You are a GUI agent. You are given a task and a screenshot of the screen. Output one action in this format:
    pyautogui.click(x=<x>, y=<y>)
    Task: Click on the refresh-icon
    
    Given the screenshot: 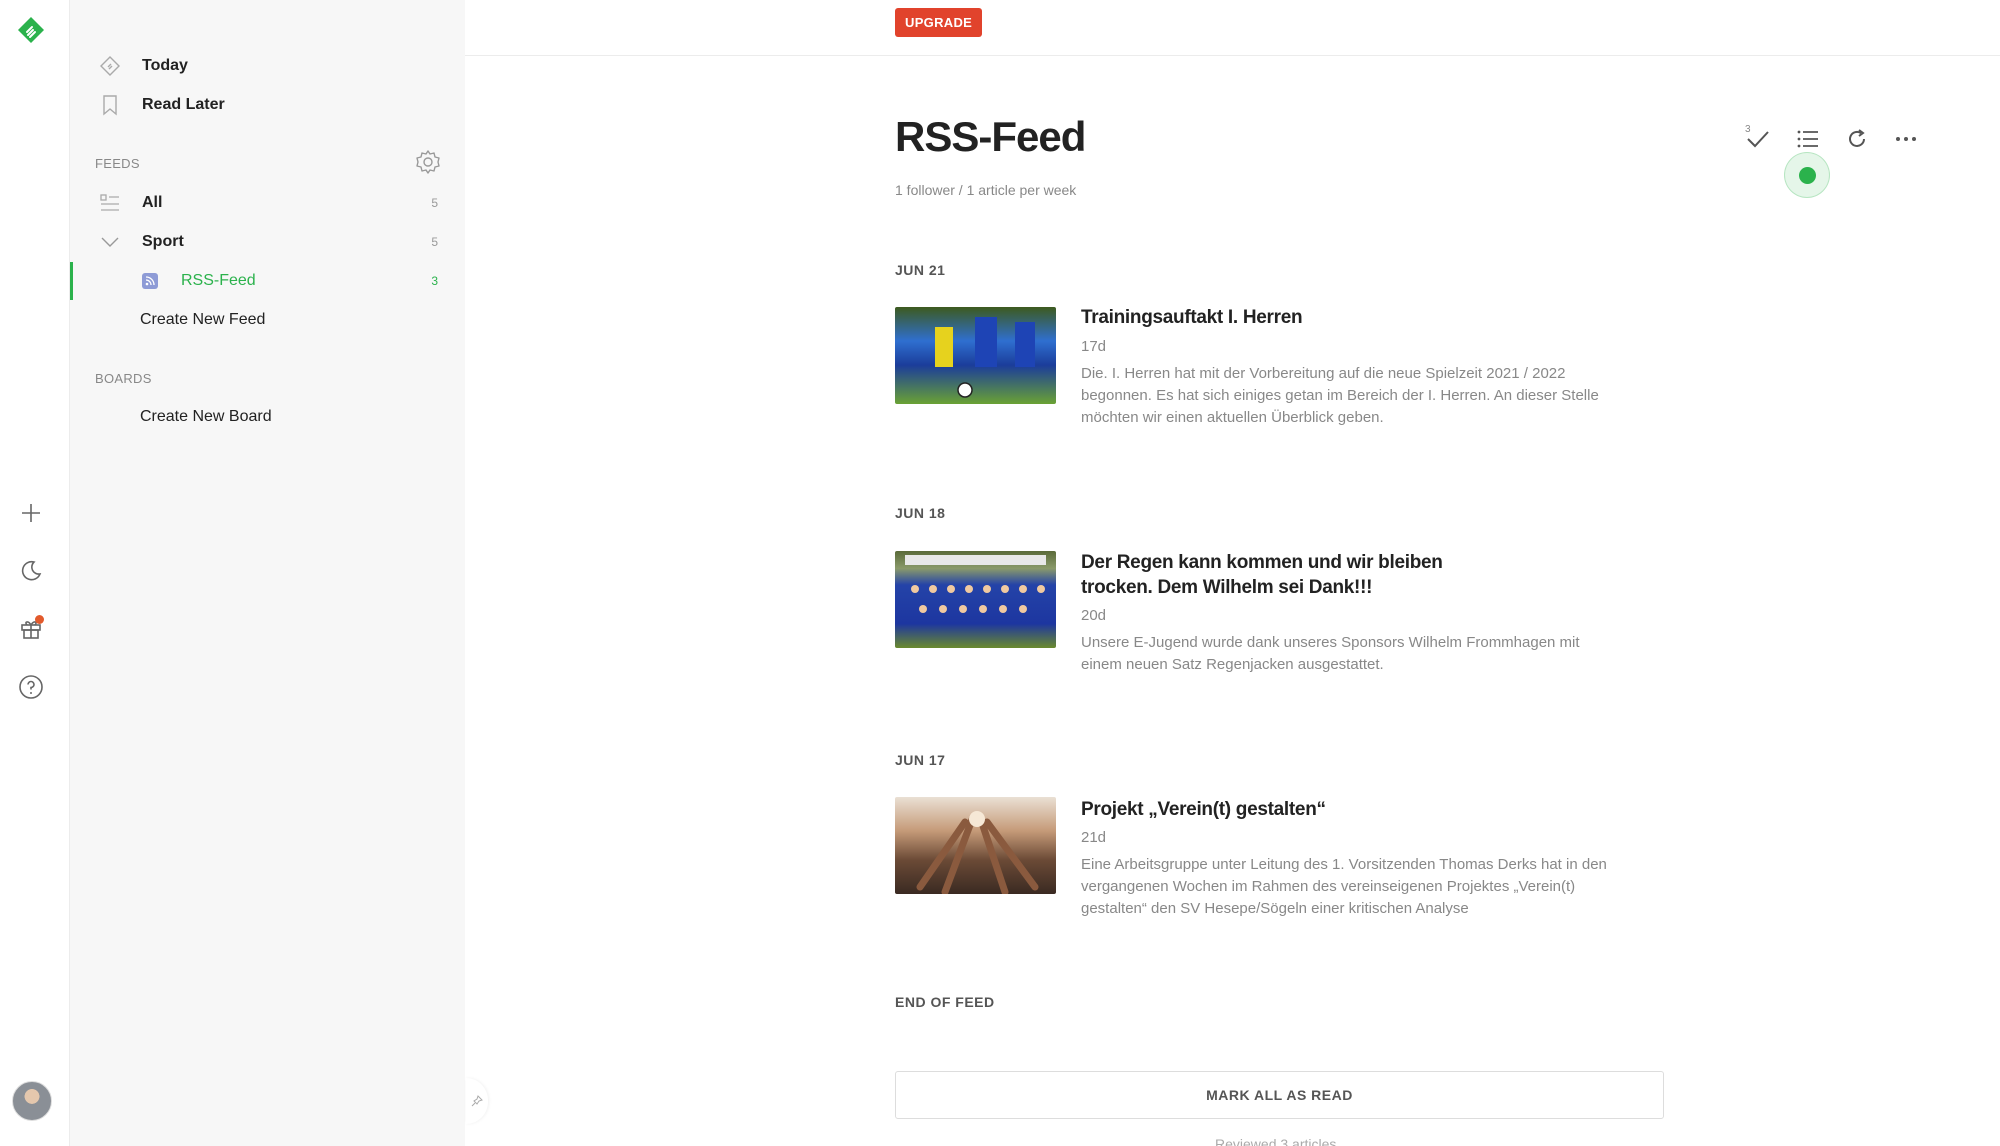 What is the action you would take?
    pyautogui.click(x=1857, y=139)
    